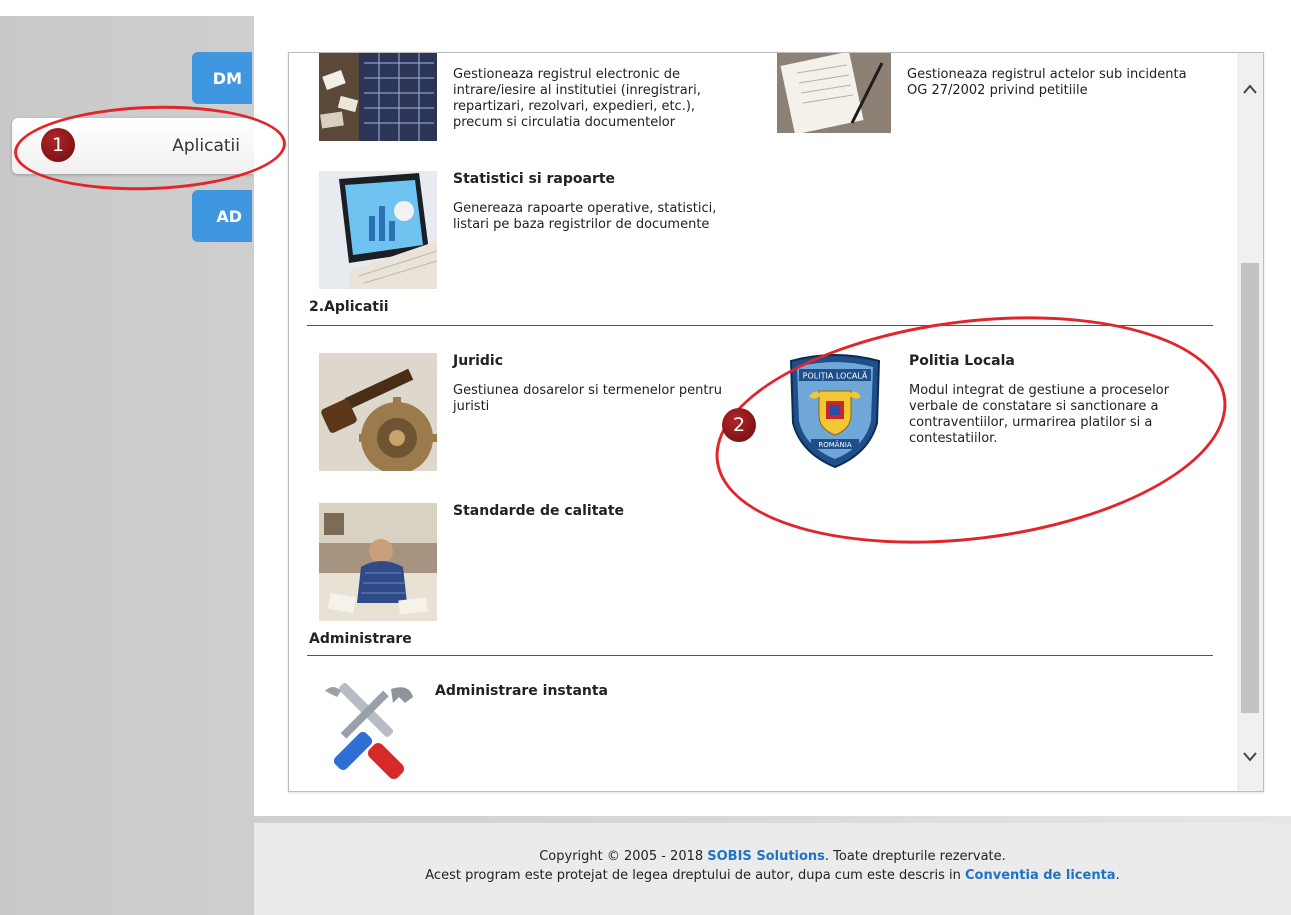 The image size is (1291, 915). I want to click on annotation-badge-1: 1, so click(58, 145).